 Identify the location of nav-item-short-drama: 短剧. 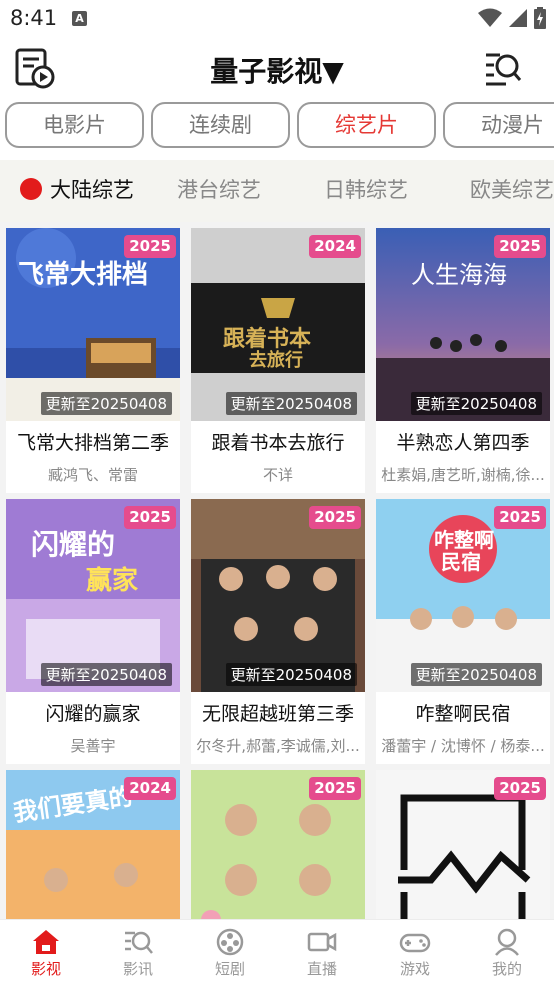
(230, 953).